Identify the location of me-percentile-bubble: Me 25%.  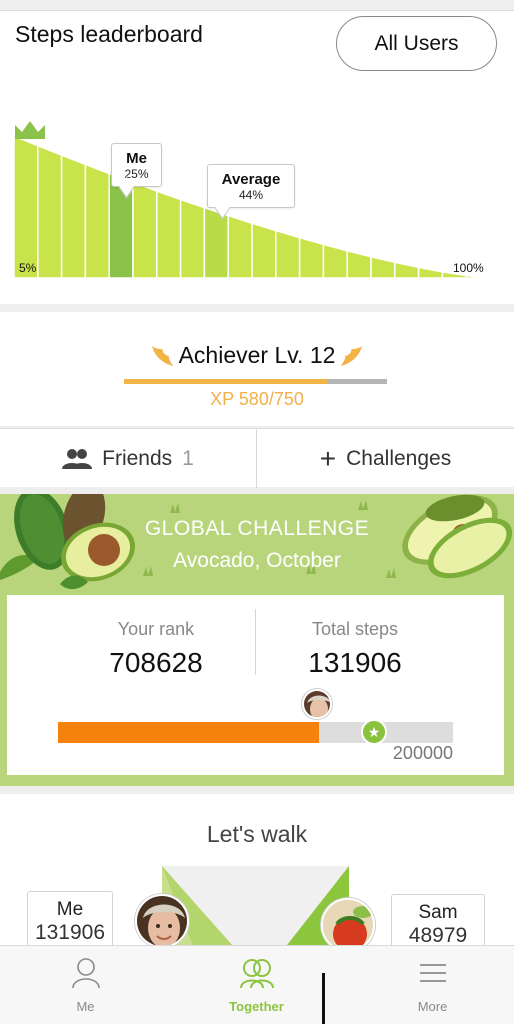
(136, 165).